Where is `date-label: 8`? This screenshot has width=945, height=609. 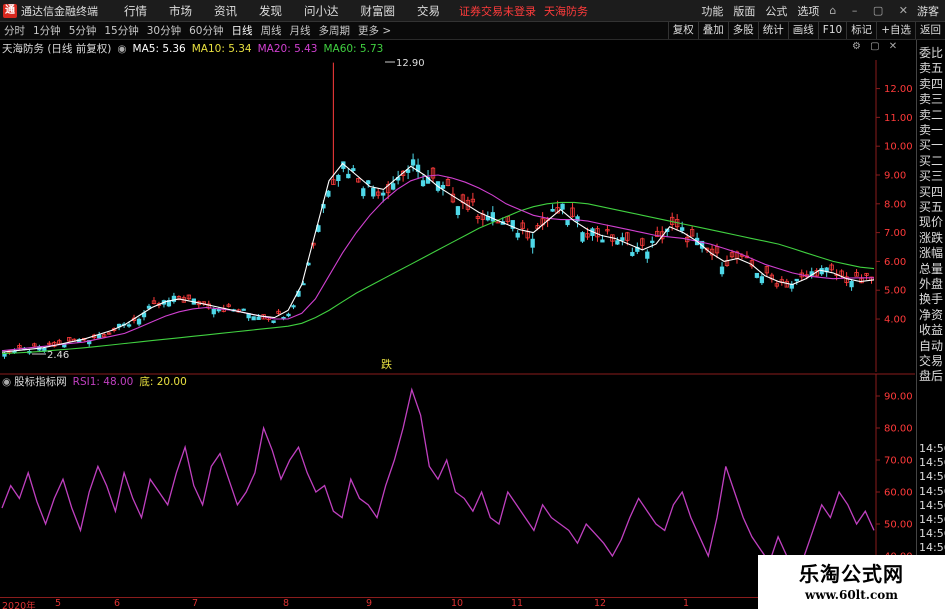
date-label: 8 is located at coordinates (286, 603).